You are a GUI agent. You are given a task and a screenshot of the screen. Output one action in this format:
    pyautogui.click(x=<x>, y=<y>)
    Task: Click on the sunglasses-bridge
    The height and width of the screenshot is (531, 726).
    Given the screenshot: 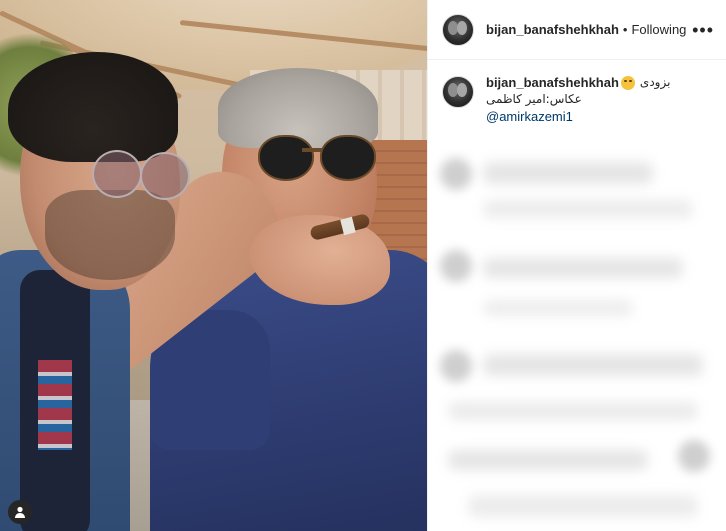 What is the action you would take?
    pyautogui.click(x=312, y=150)
    